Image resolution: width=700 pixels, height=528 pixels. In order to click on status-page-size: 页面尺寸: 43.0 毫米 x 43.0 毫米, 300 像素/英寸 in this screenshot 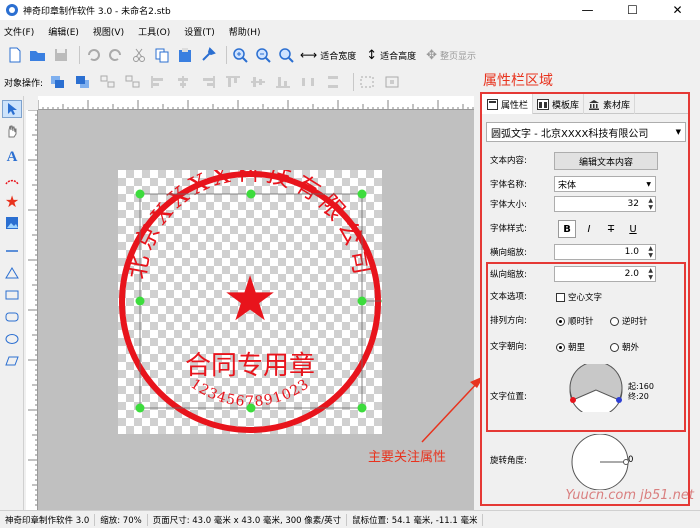, I will do `click(248, 519)`.